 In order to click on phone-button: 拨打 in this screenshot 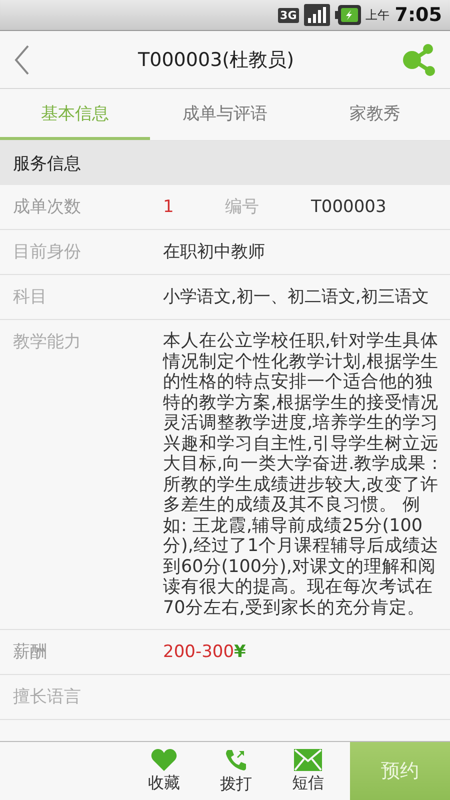, I will do `click(236, 771)`.